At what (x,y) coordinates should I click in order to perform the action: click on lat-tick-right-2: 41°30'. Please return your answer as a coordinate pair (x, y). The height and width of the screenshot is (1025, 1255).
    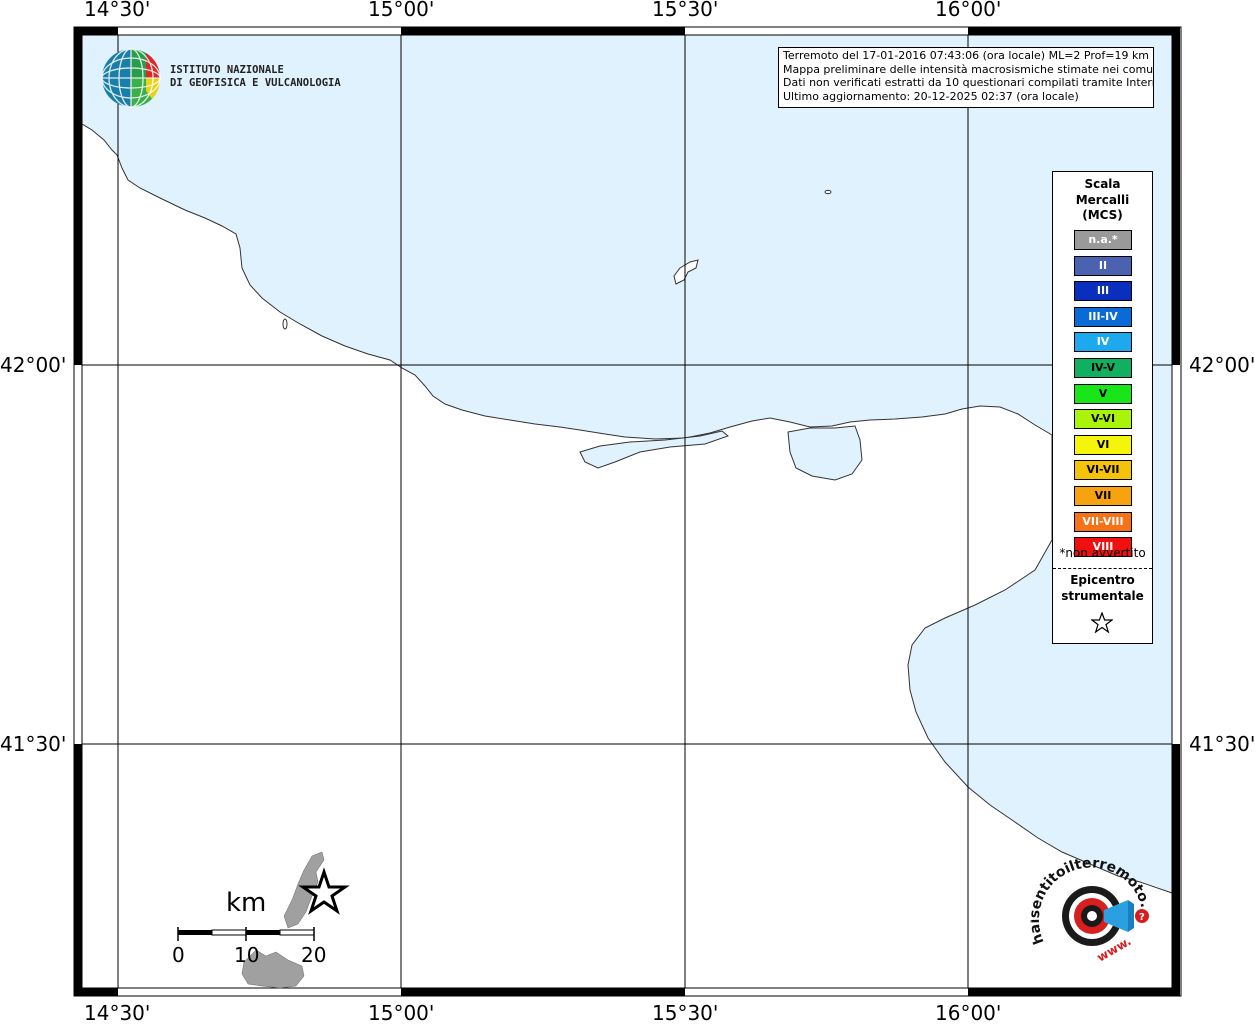
    Looking at the image, I should click on (1222, 744).